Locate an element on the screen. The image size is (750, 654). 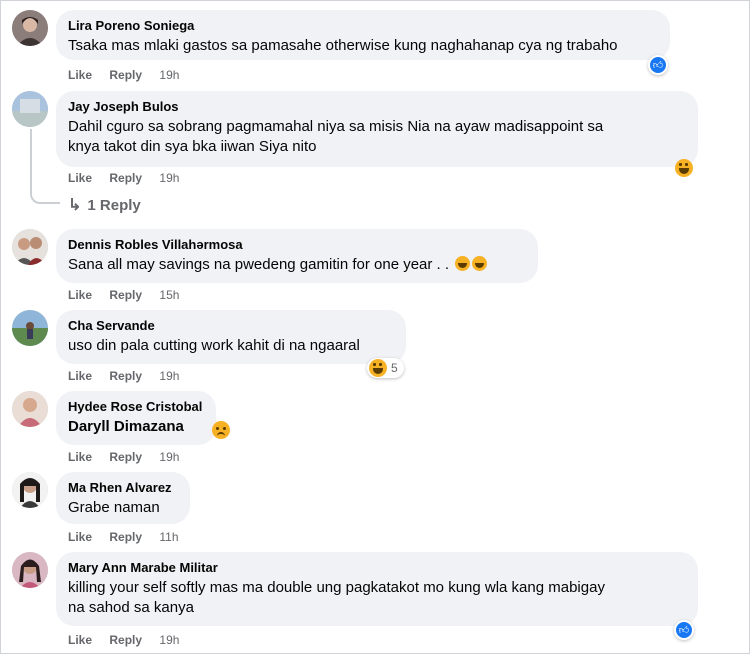
comment-text-line: na sahod sa kanya is located at coordinates (131, 607).